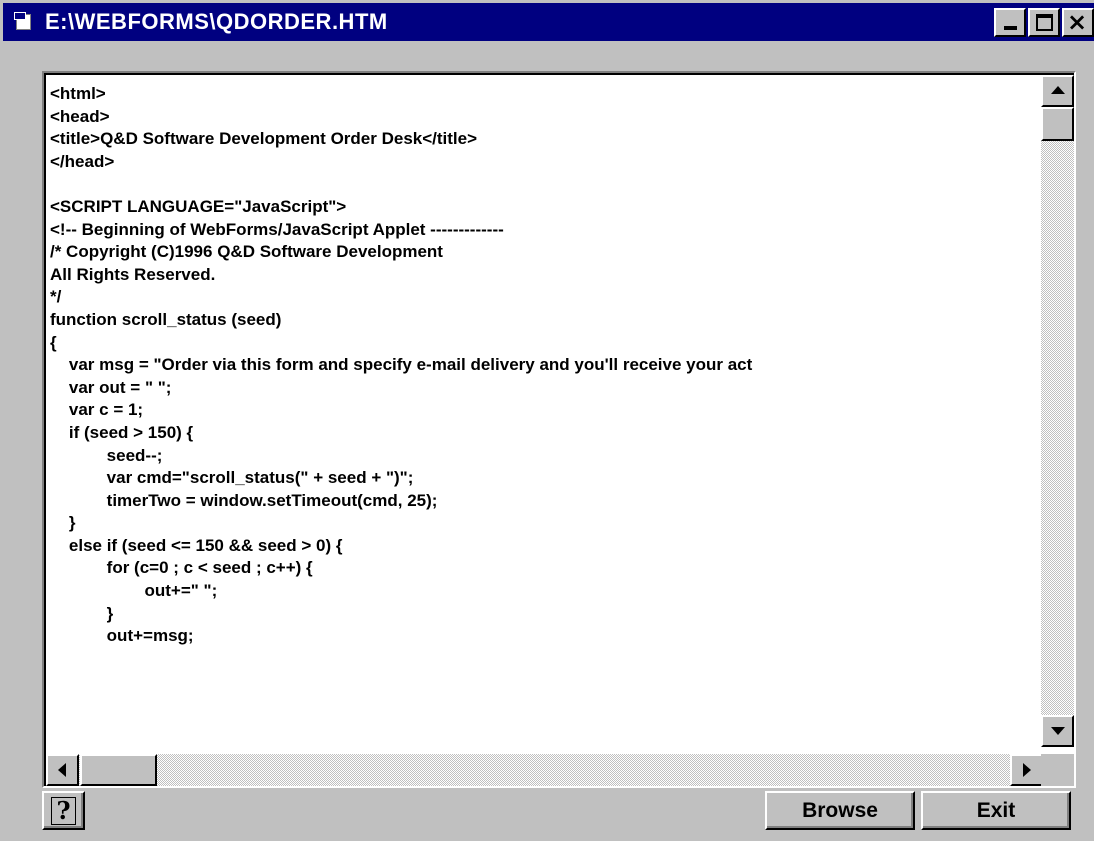 This screenshot has width=1094, height=841. What do you see at coordinates (97, 410) in the screenshot?
I see `code-line: var c = 1;` at bounding box center [97, 410].